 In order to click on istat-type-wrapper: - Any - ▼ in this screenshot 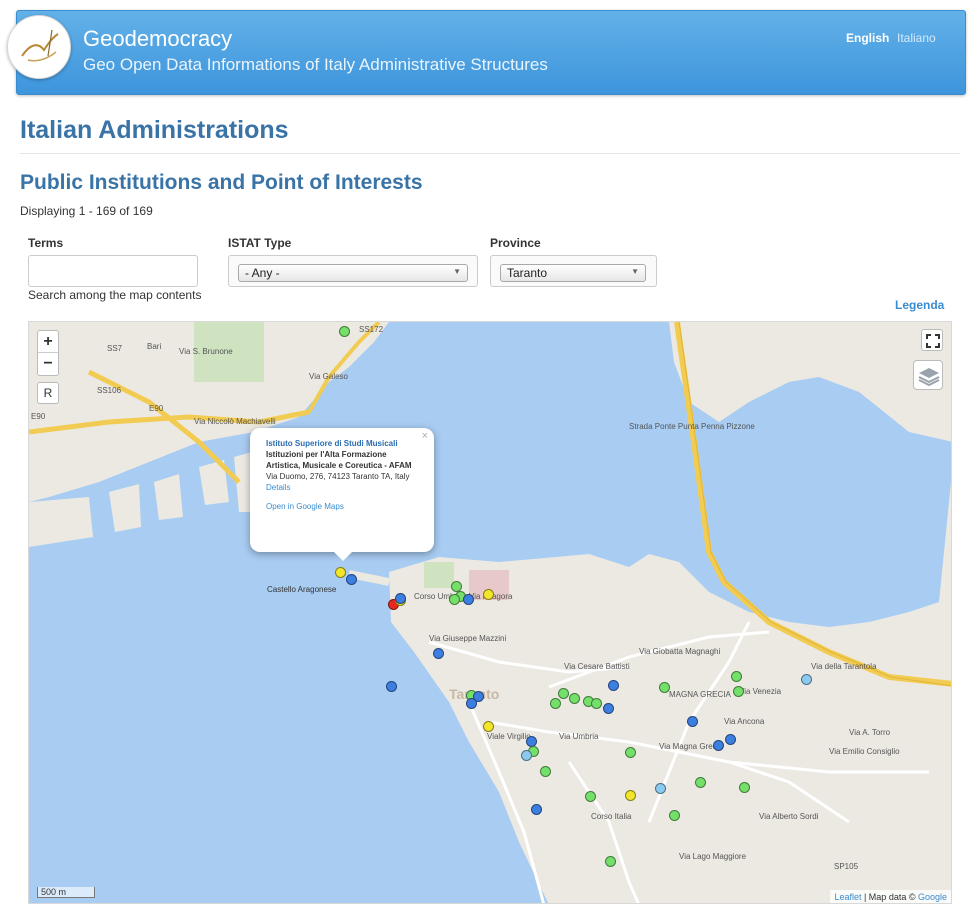, I will do `click(353, 271)`.